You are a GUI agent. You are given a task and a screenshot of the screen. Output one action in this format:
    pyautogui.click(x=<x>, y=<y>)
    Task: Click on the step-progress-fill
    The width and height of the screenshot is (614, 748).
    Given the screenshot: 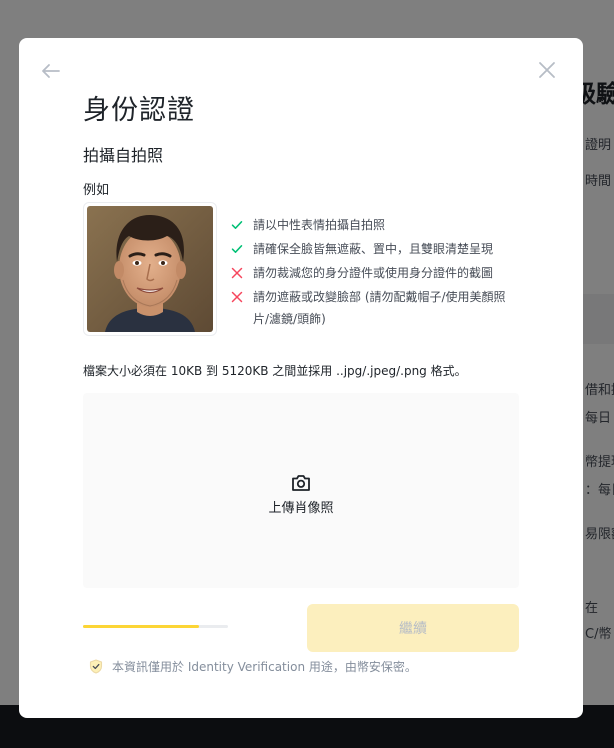 What is the action you would take?
    pyautogui.click(x=141, y=626)
    